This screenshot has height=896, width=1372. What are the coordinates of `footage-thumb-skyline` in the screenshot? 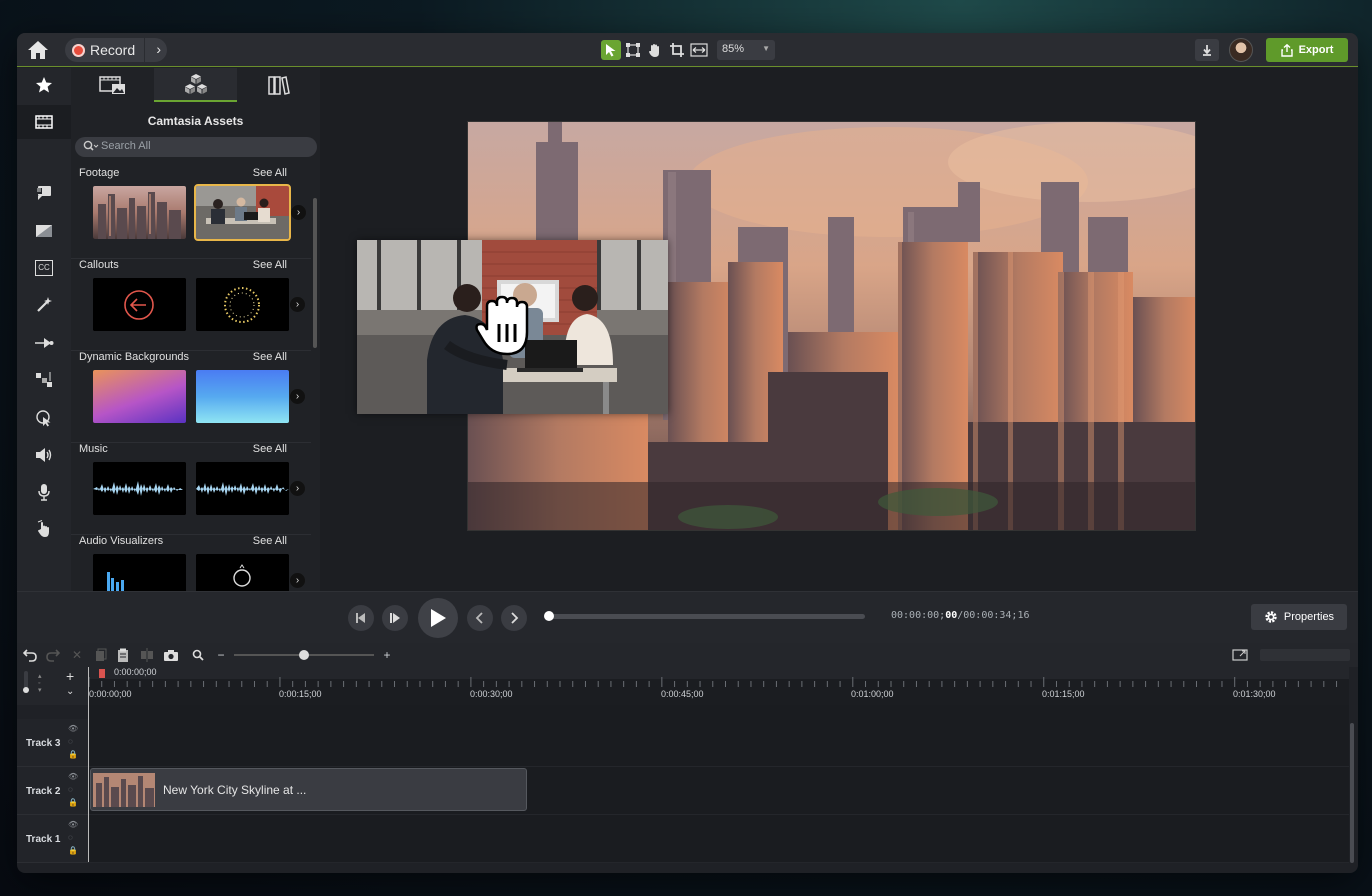 It's located at (139, 212).